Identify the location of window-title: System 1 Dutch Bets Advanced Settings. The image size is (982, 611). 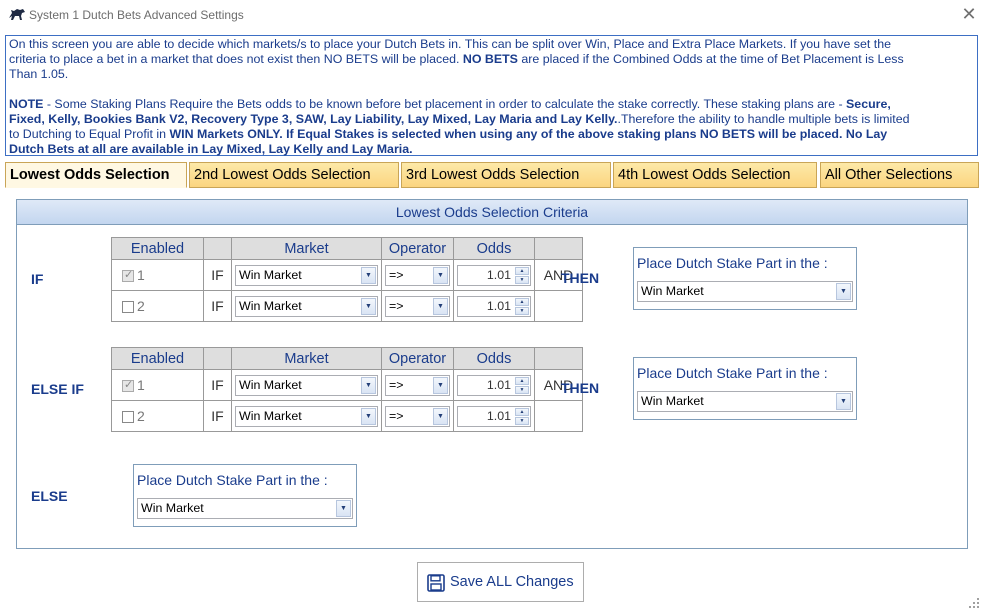
(136, 15).